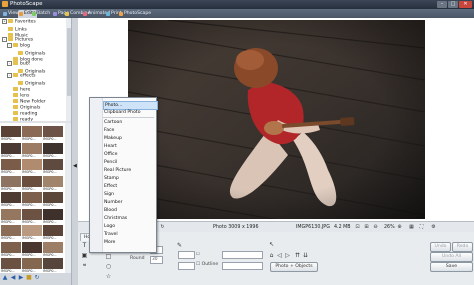 The width and height of the screenshot is (474, 285). I want to click on pointer-tool-icon: ↖, so click(271, 244).